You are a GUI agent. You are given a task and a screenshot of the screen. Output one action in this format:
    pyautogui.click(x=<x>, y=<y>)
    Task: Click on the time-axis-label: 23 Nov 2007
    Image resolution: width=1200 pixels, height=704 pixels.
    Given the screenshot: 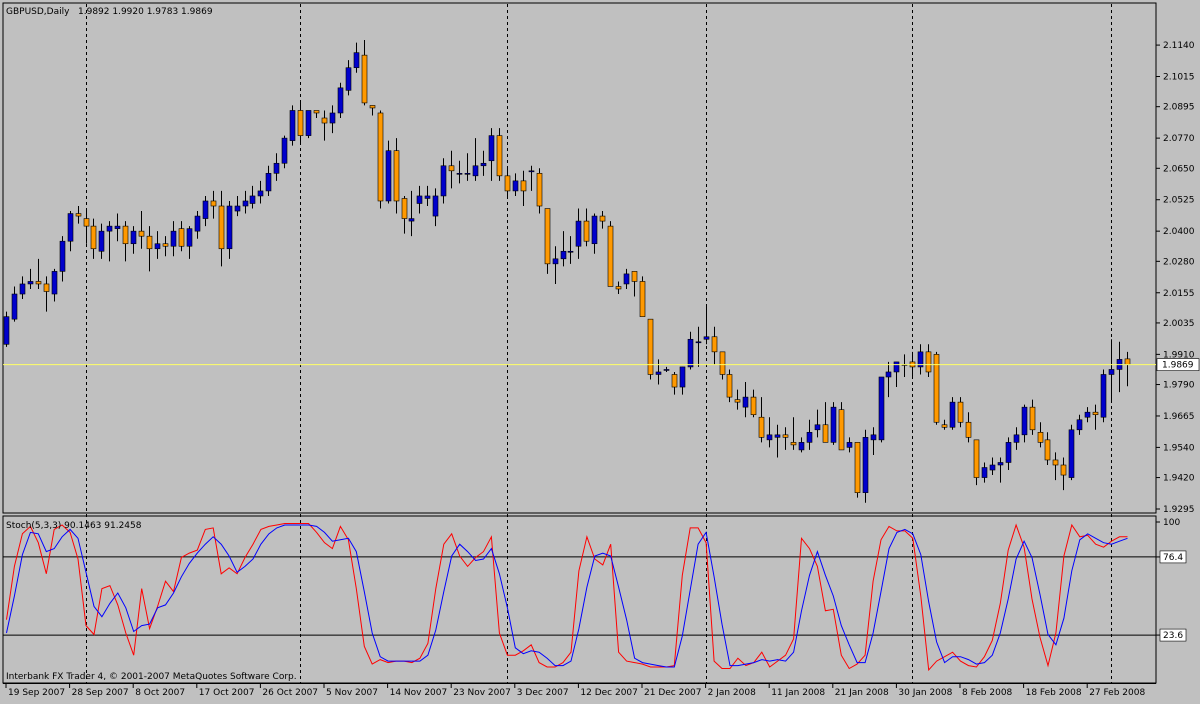 What is the action you would take?
    pyautogui.click(x=482, y=693)
    